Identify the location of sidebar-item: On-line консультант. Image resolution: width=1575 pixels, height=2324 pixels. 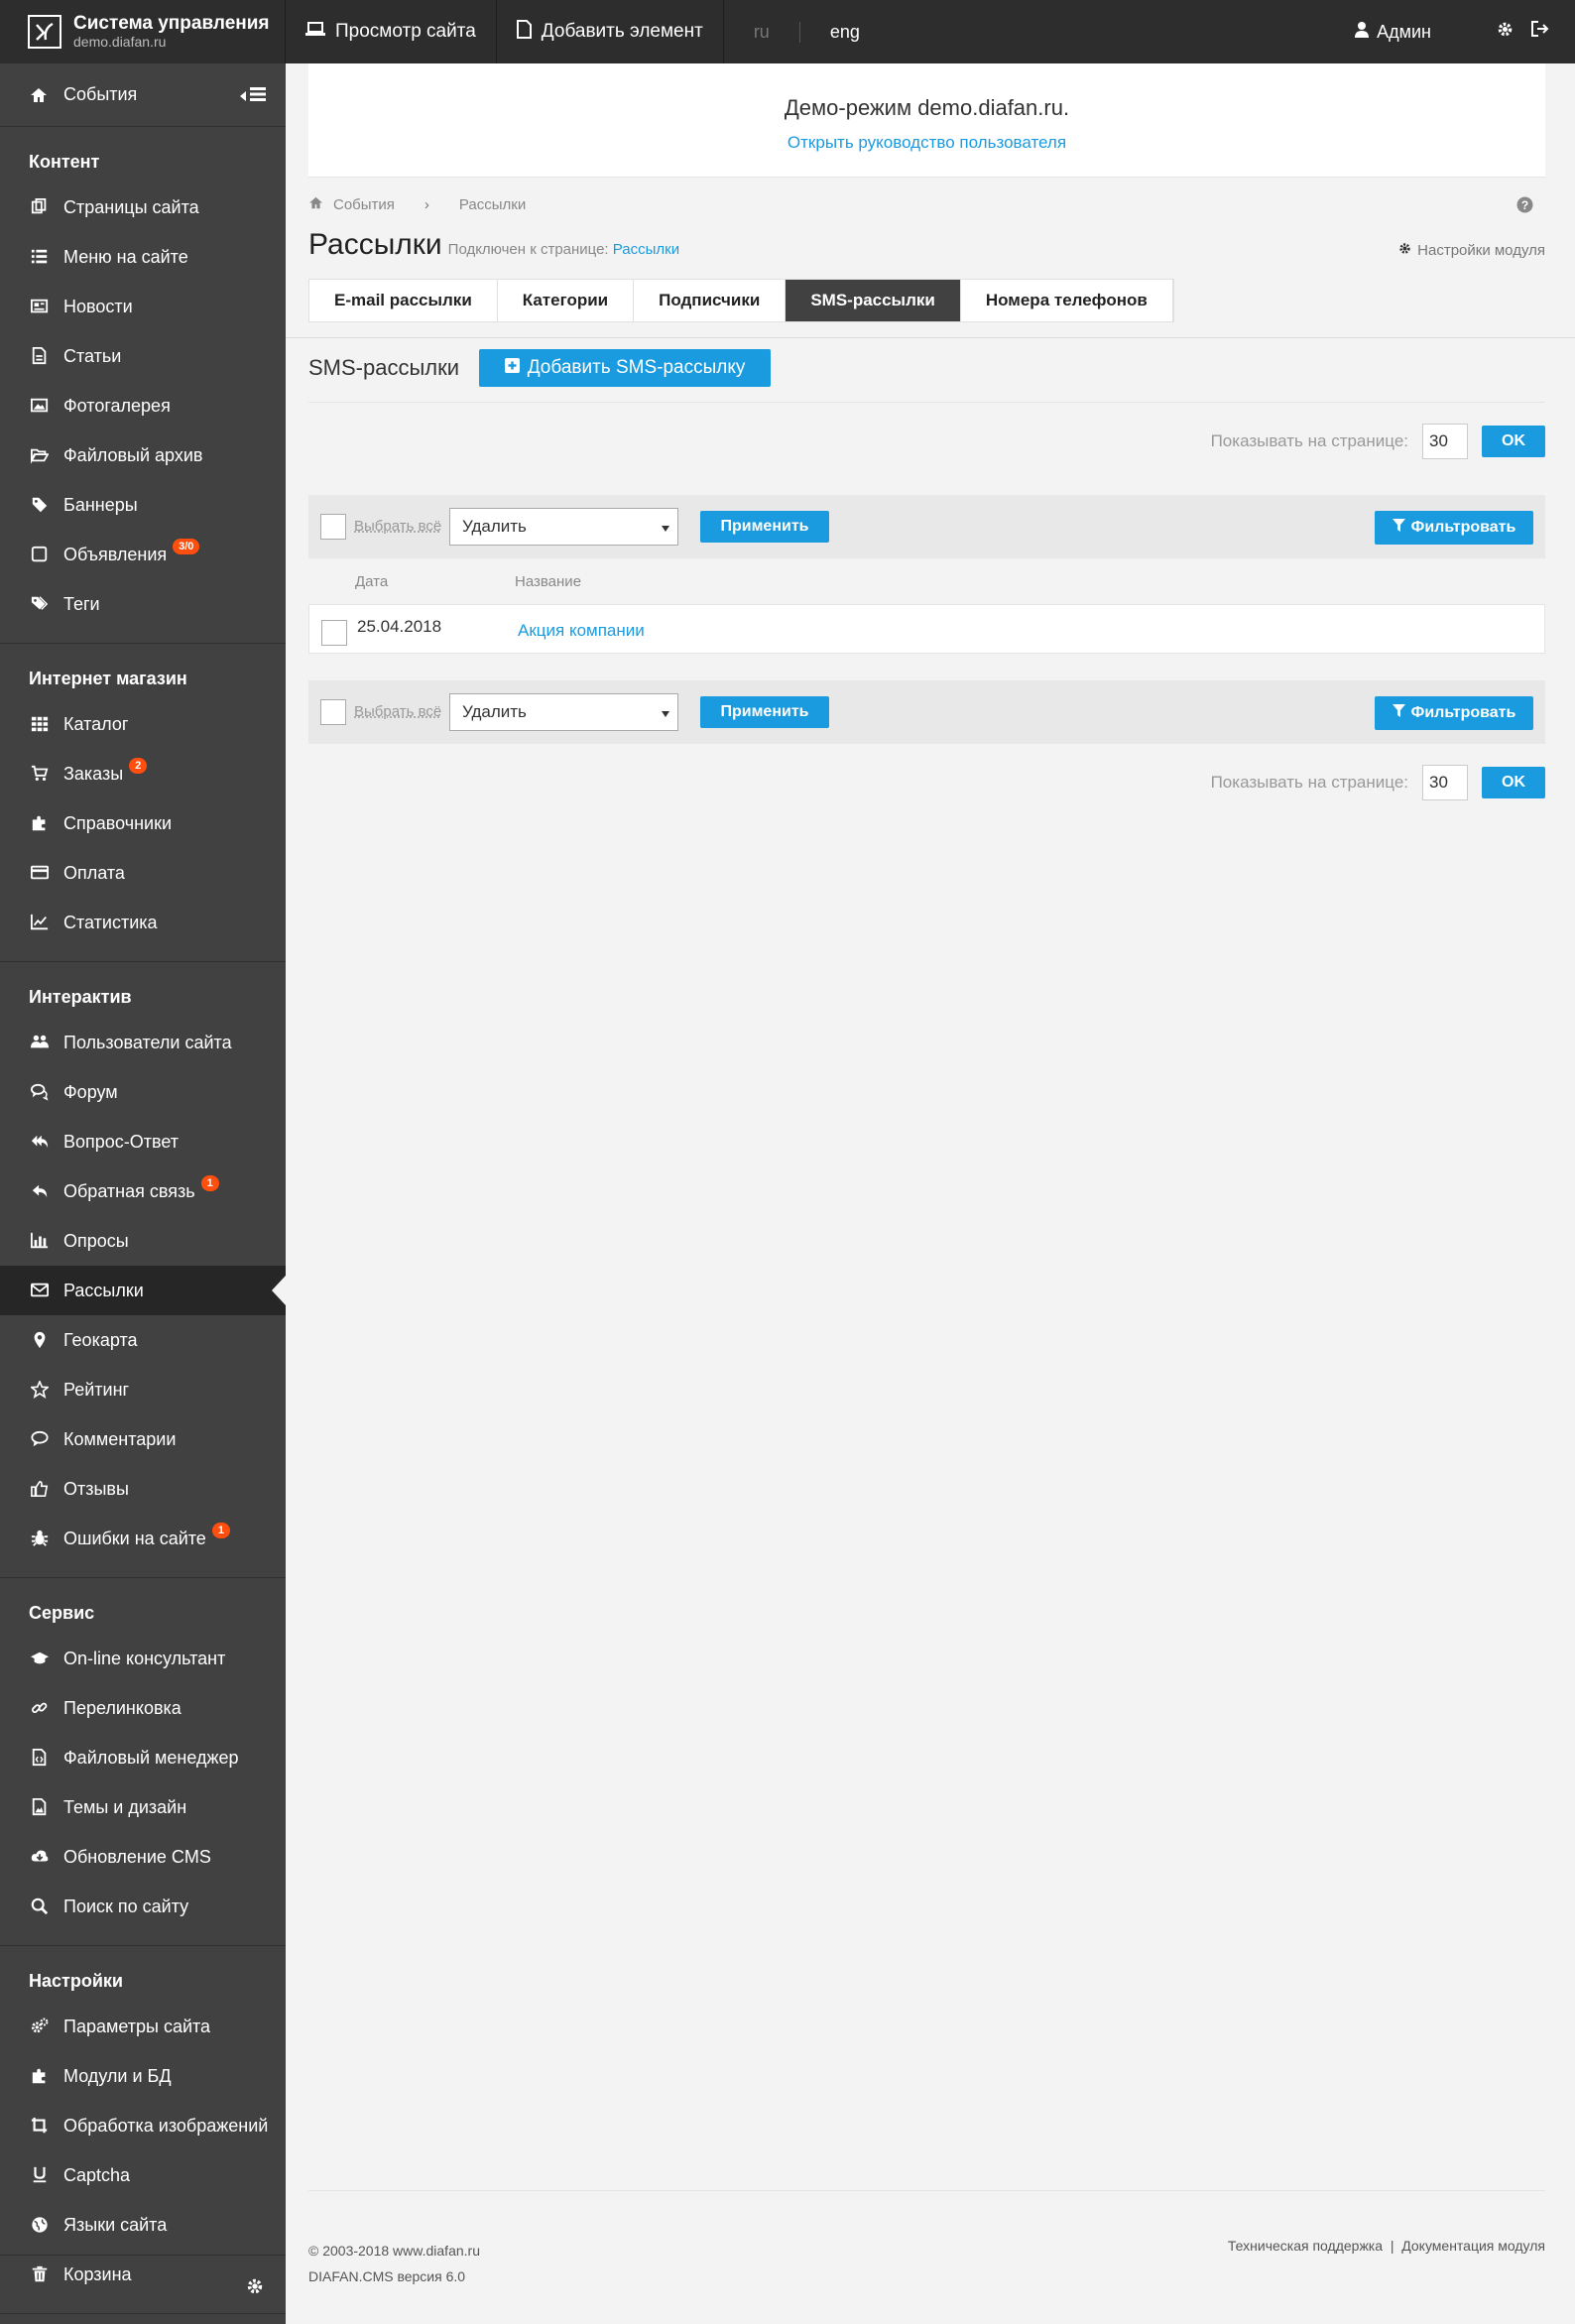
(143, 1658).